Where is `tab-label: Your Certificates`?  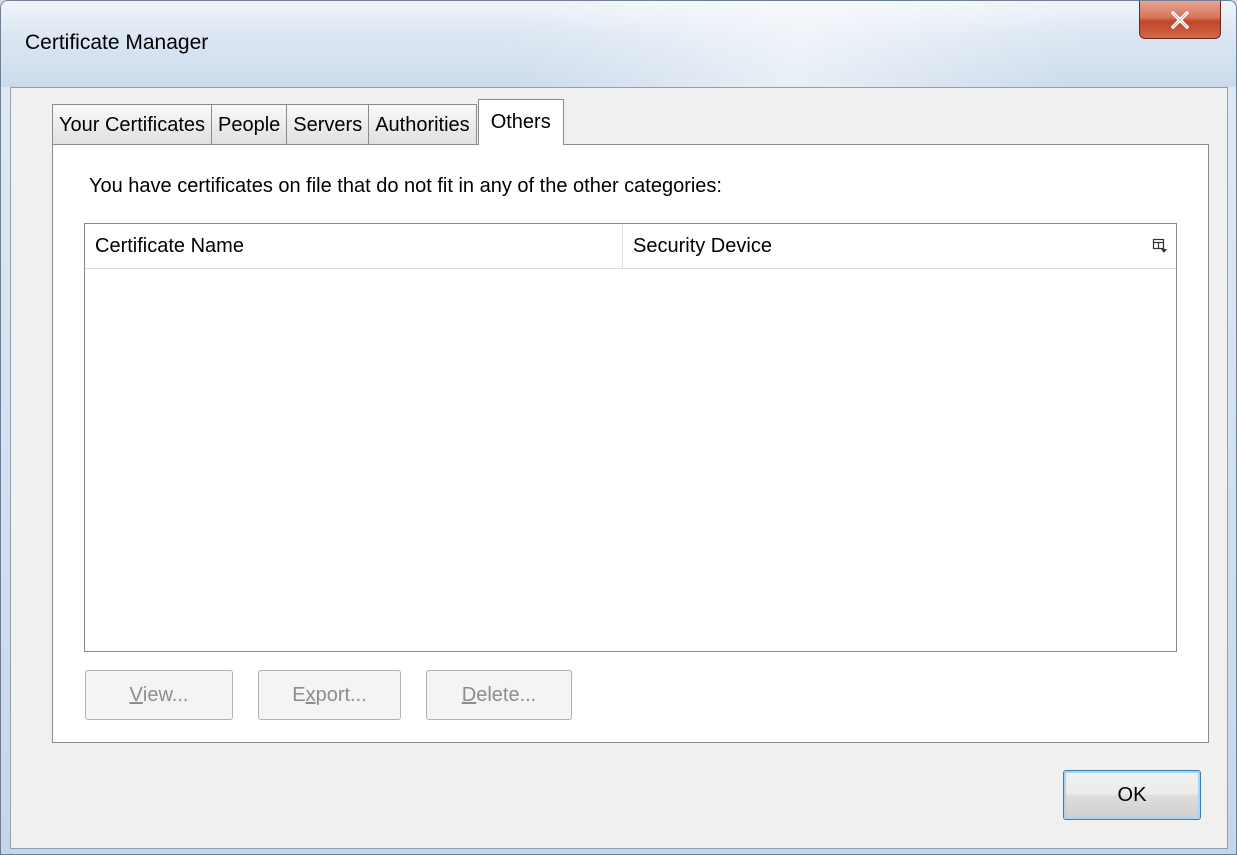
tab-label: Your Certificates is located at coordinates (132, 124).